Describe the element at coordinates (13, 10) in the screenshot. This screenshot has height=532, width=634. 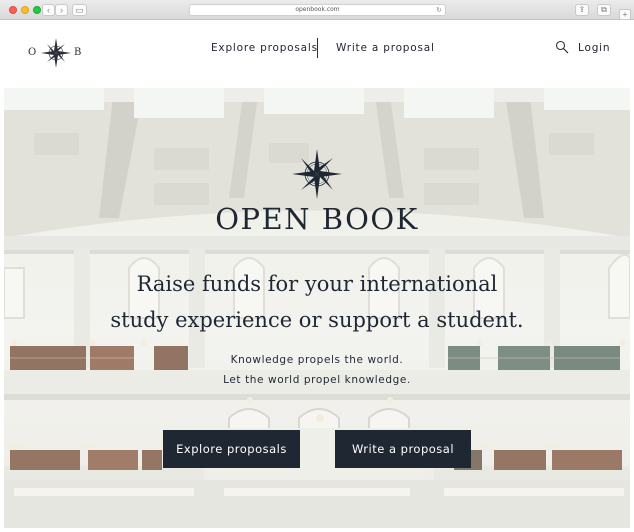
I see `close-window-button` at that location.